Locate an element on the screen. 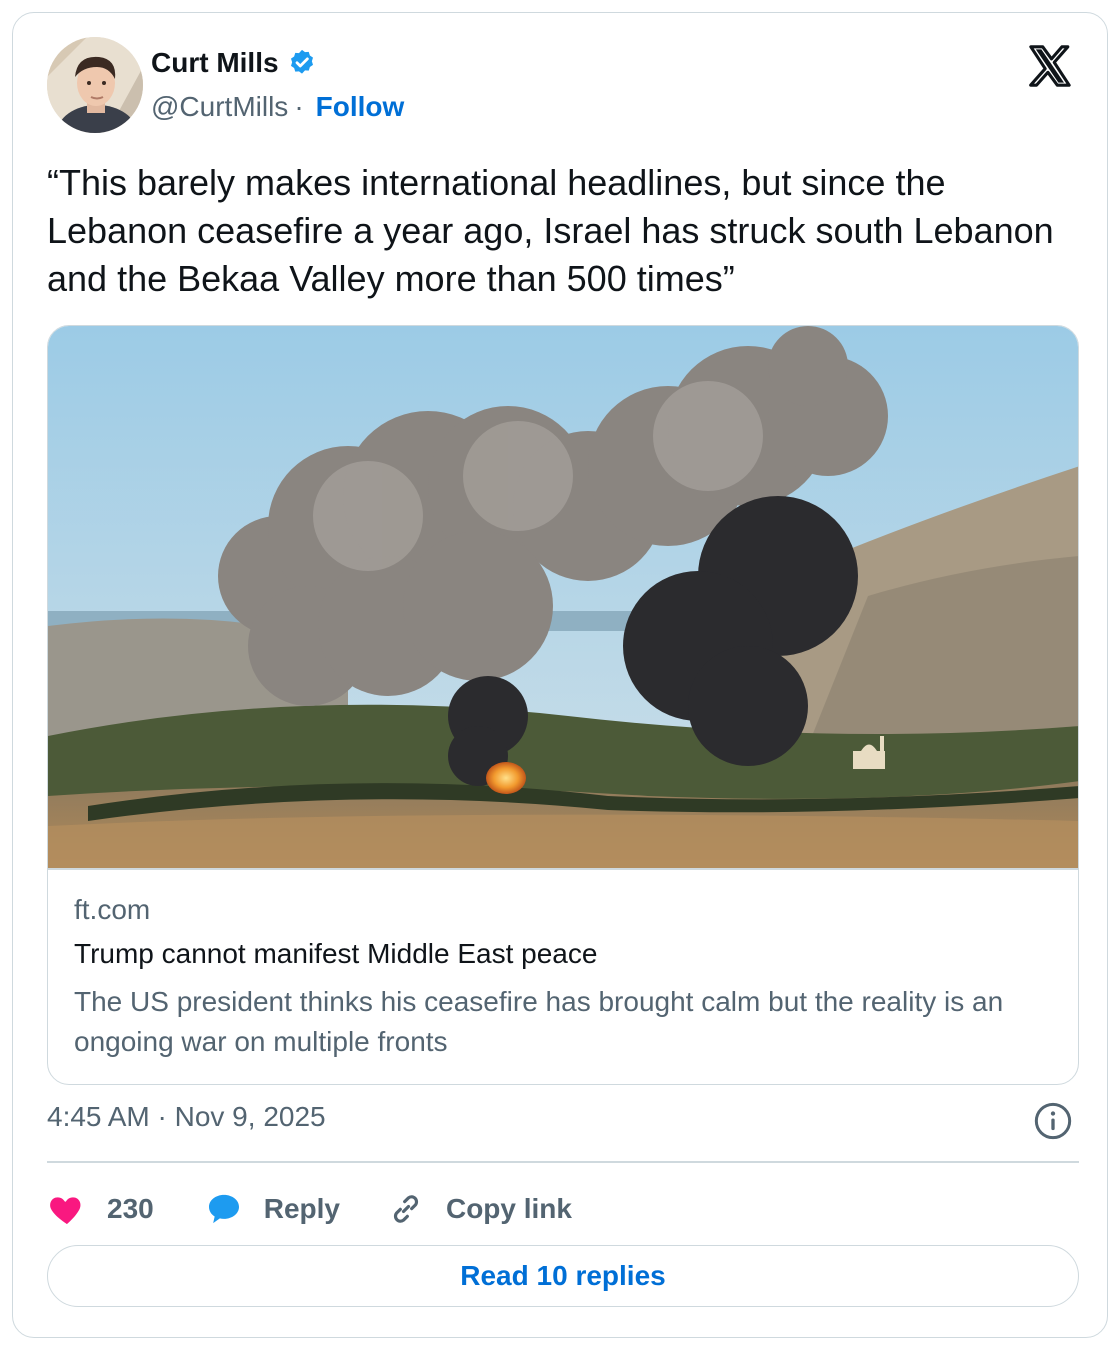  read-replies-label: Read 10 replies is located at coordinates (563, 1275).